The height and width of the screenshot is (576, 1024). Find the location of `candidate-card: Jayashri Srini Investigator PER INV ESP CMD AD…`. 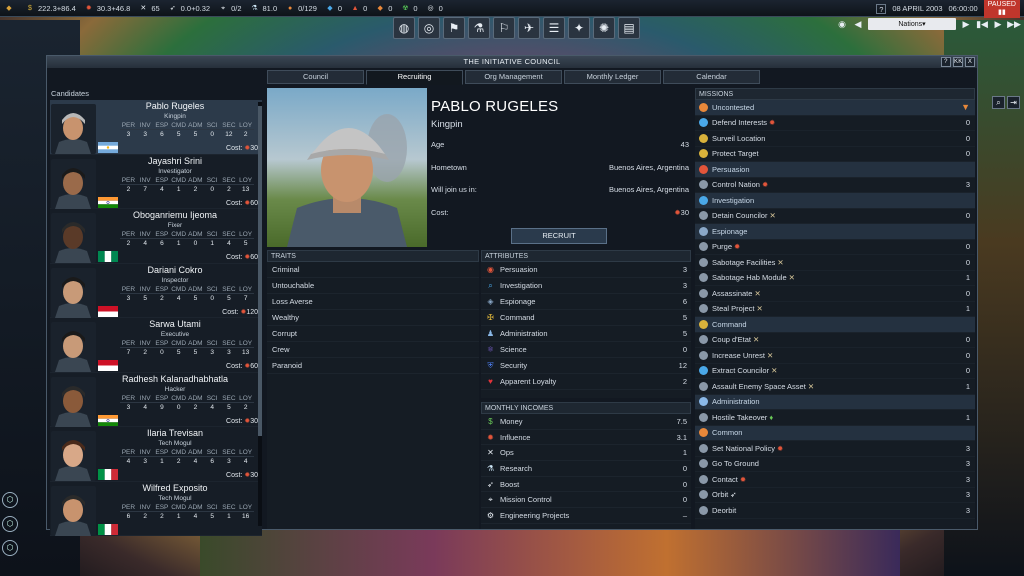

candidate-card: Jayashri Srini Investigator PER INV ESP CMD AD… is located at coordinates (156, 181).